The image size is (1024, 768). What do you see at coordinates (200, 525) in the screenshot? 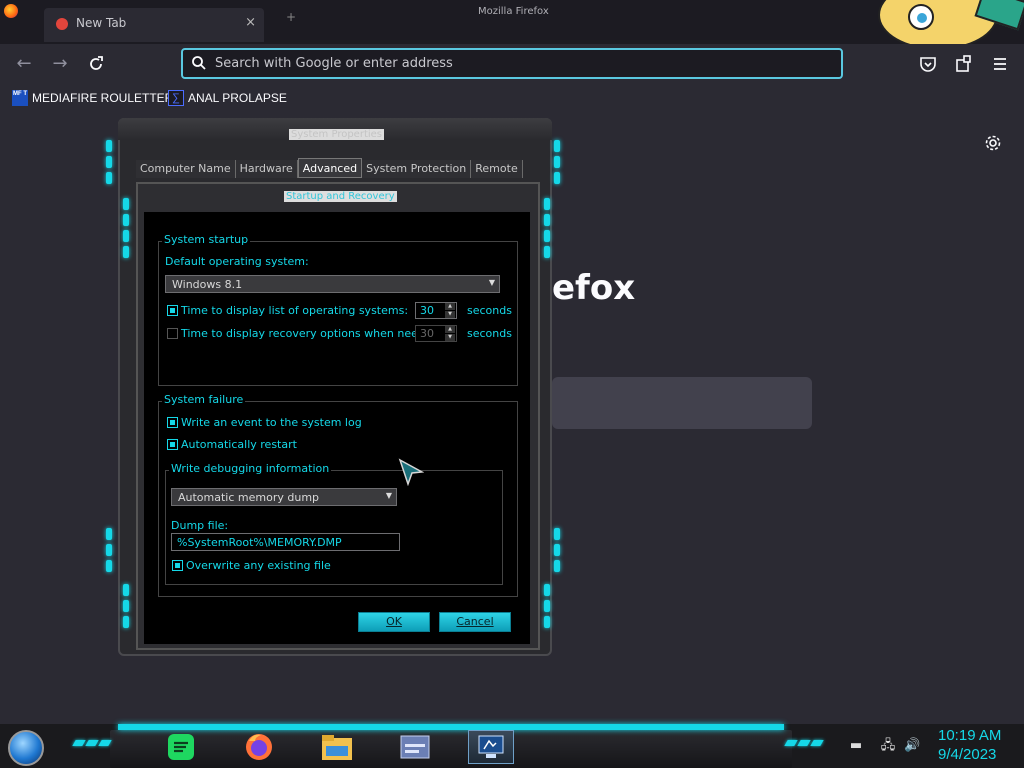
I see `dump-file-label: Dump file:` at bounding box center [200, 525].